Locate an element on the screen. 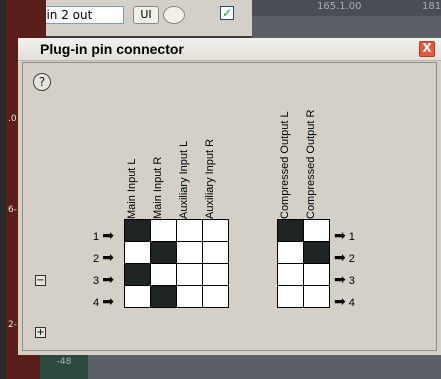  ruler-label: 165.1.00 is located at coordinates (339, 6).